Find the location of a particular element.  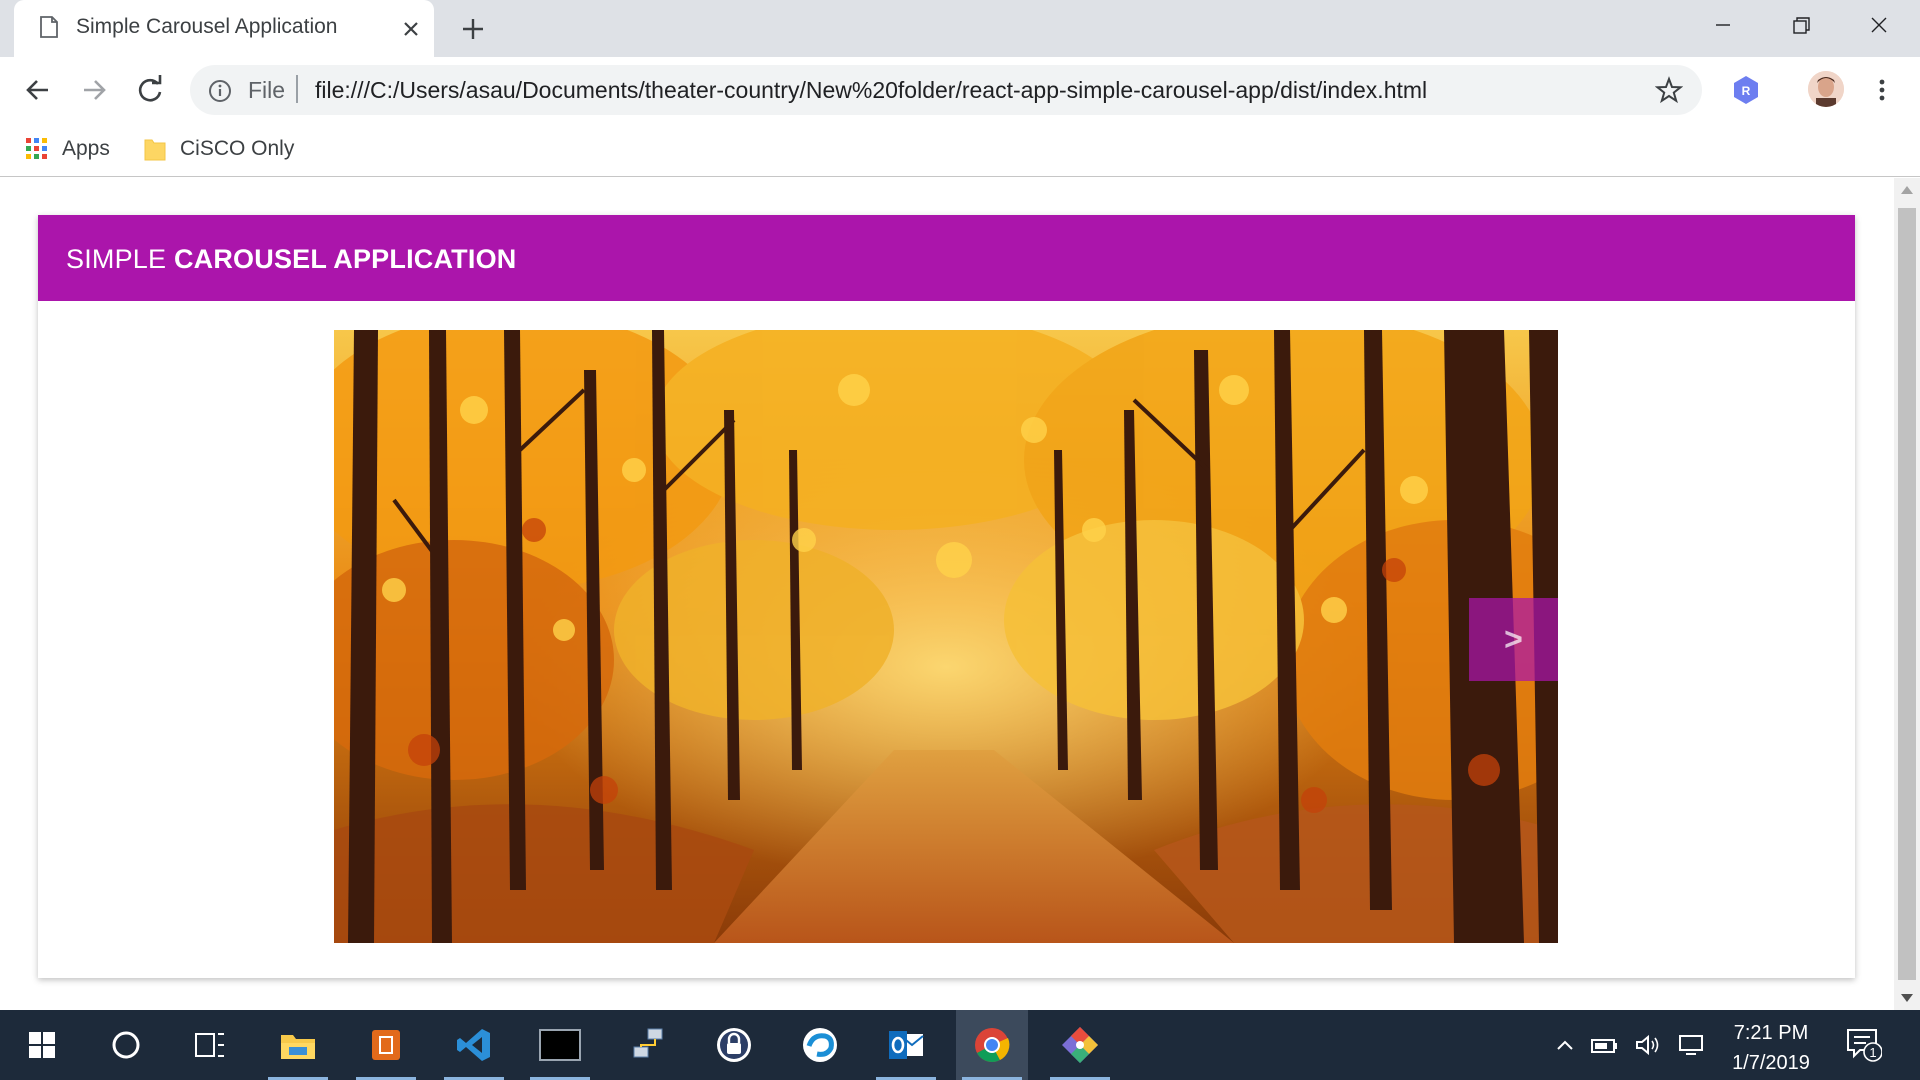

chevron-up-icon is located at coordinates (1565, 1045).